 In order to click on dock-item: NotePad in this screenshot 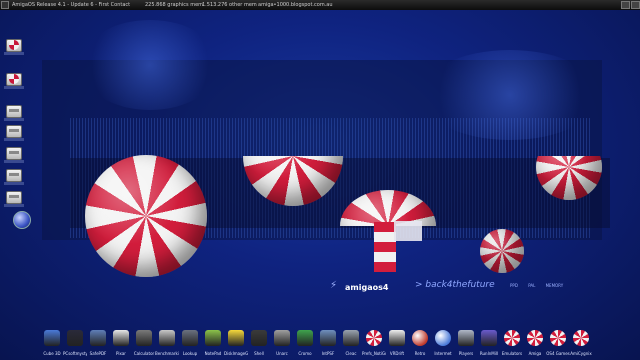, I will do `click(213, 344)`.